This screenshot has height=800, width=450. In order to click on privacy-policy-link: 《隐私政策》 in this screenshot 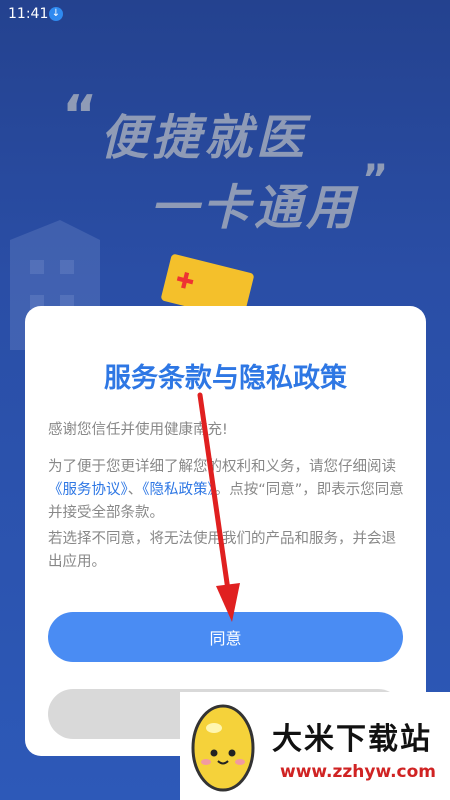, I will do `click(178, 490)`.